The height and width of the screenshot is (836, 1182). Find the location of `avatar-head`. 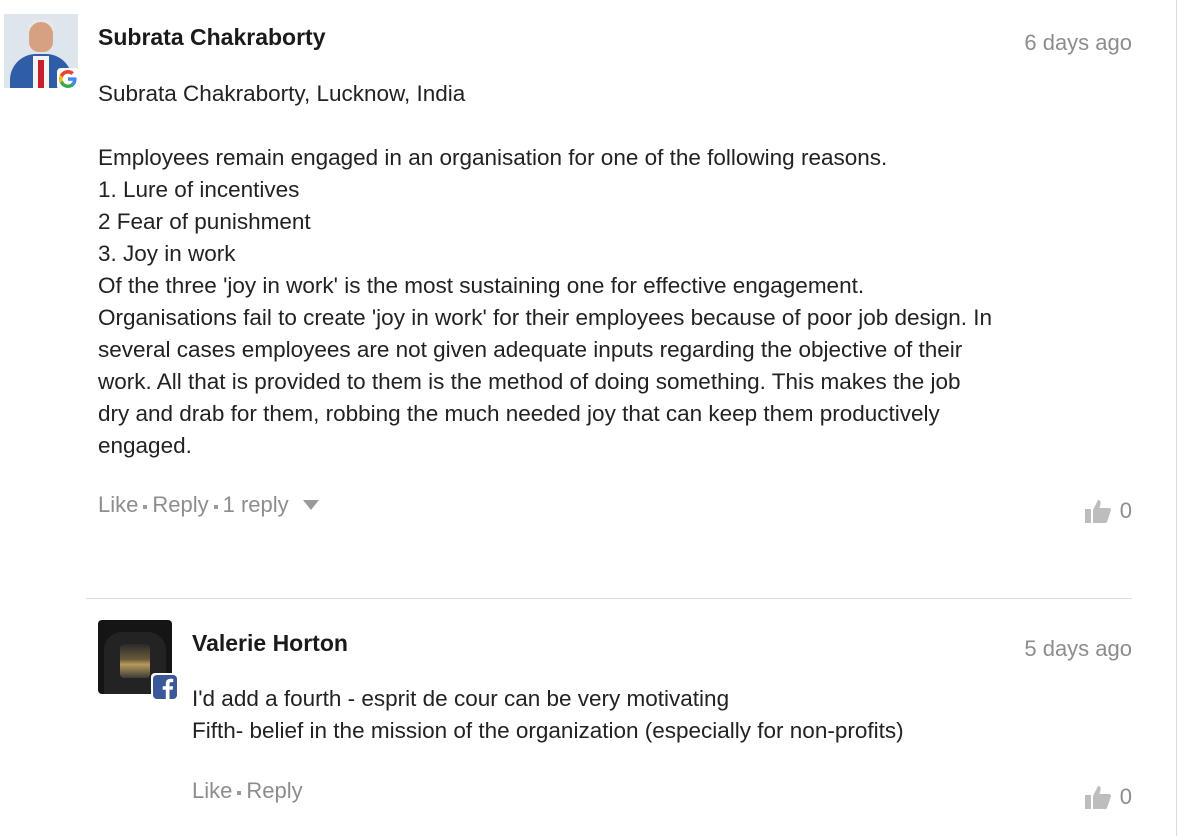

avatar-head is located at coordinates (41, 37).